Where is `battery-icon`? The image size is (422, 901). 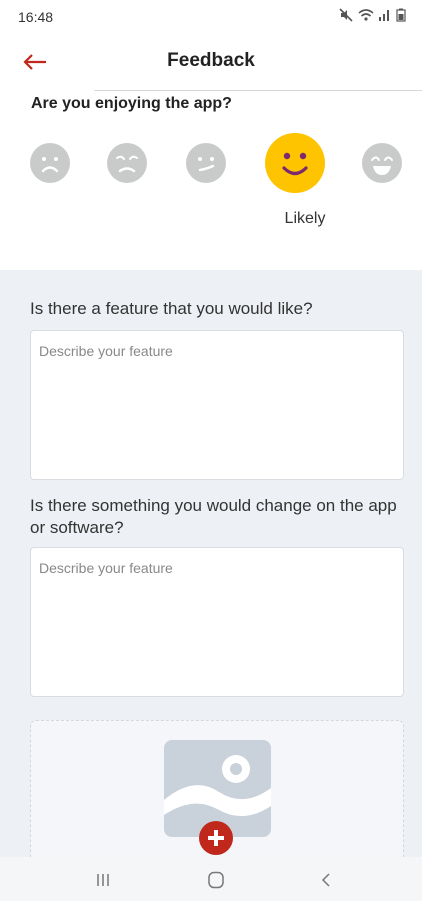 battery-icon is located at coordinates (401, 15).